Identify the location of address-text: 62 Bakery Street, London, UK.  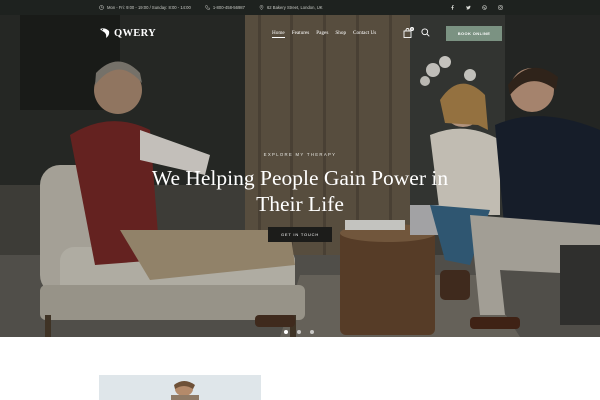
(294, 7).